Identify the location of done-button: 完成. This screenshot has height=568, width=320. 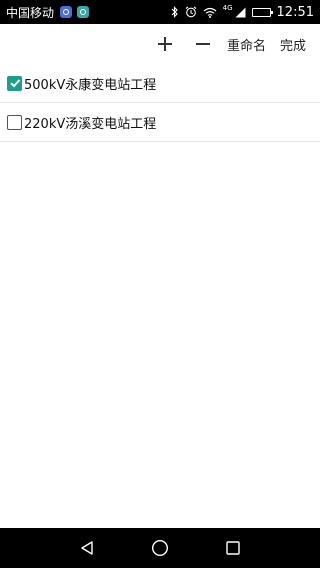
(293, 44).